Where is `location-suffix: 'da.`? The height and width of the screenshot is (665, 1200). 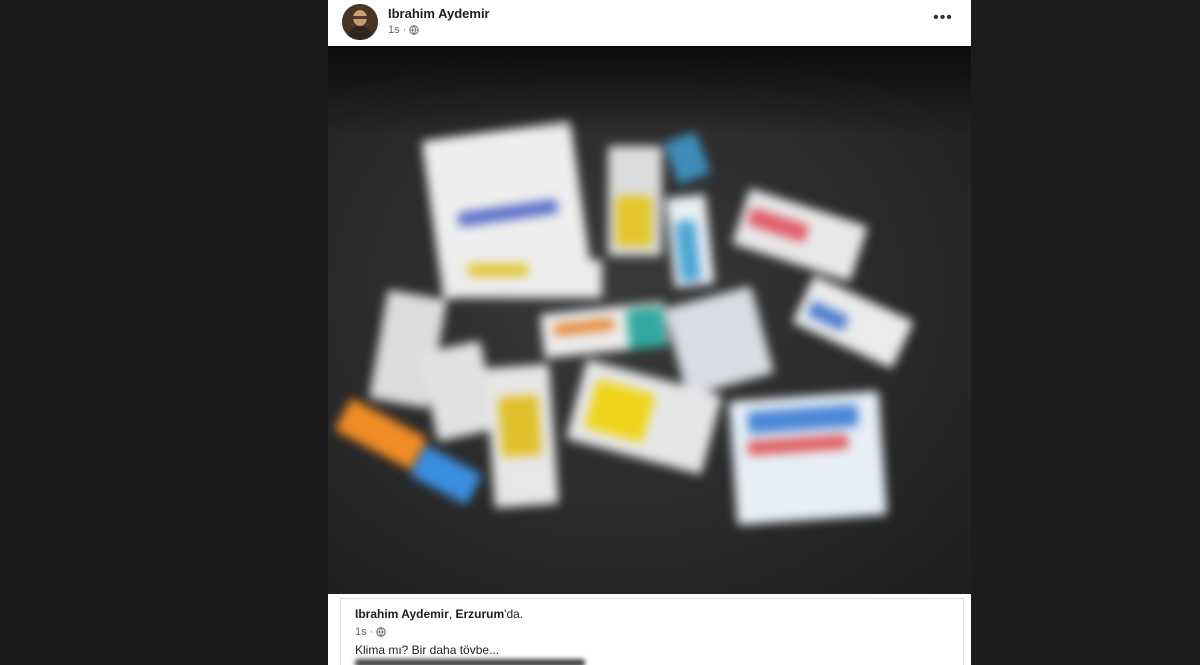 location-suffix: 'da. is located at coordinates (514, 614).